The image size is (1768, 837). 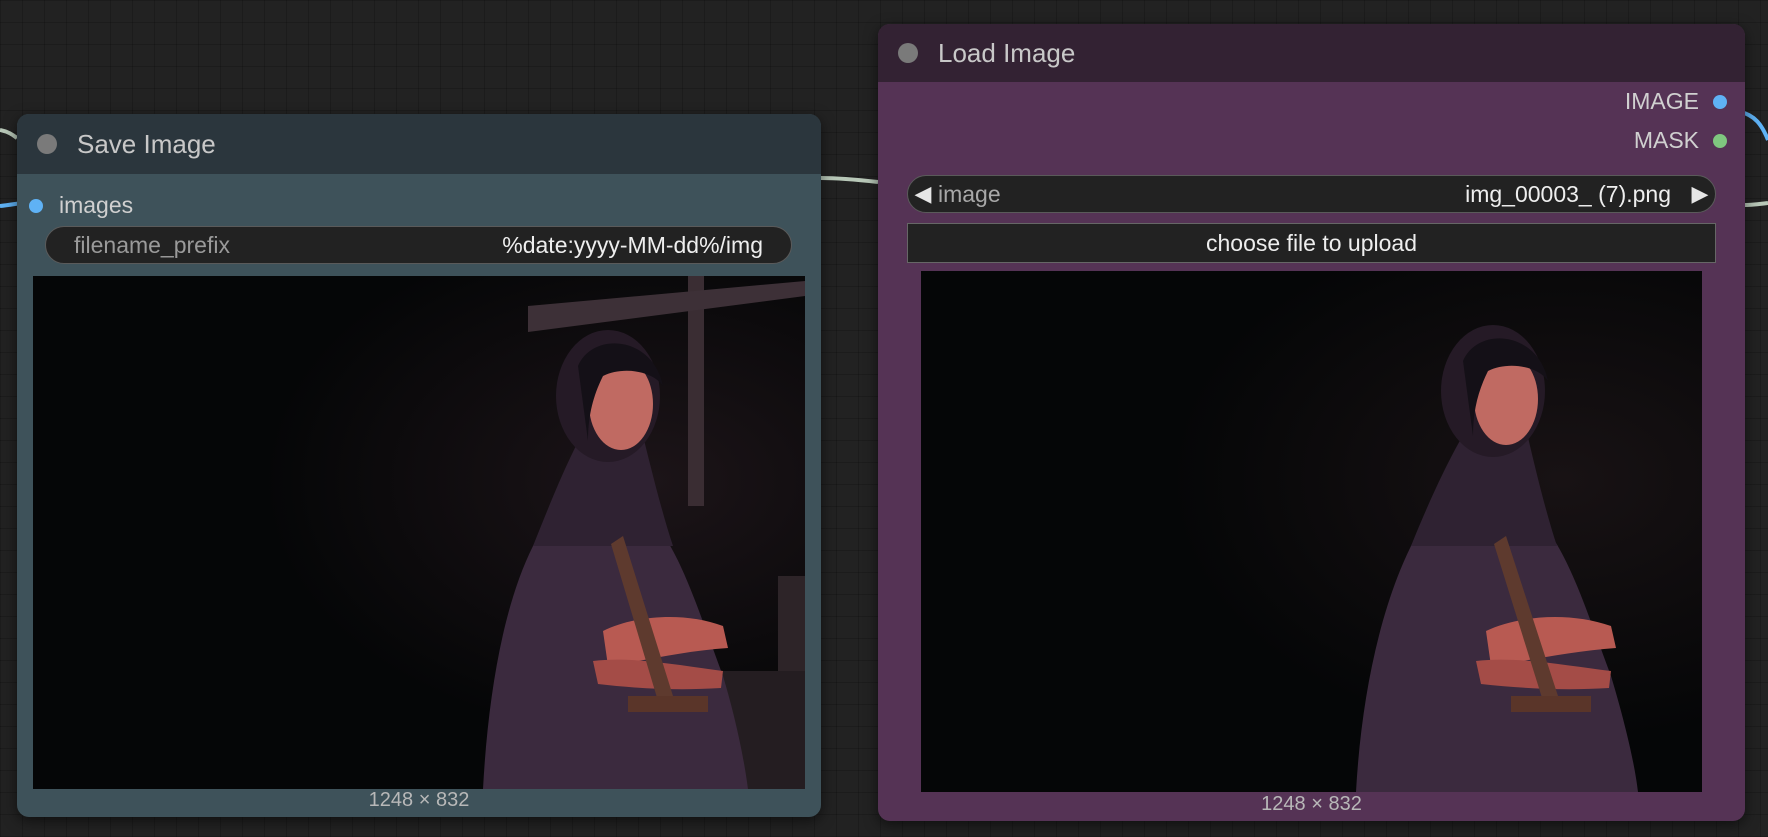 I want to click on output-slot-mask: MASK, so click(x=1680, y=140).